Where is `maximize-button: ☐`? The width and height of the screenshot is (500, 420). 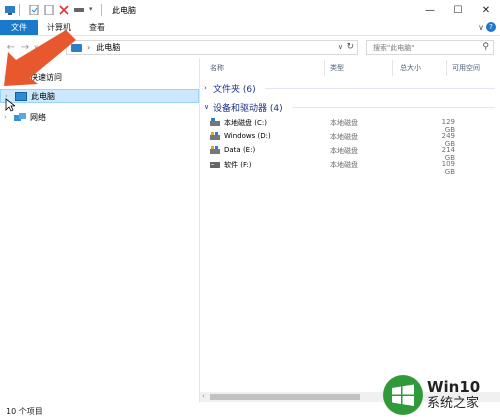 maximize-button: ☐ is located at coordinates (458, 10).